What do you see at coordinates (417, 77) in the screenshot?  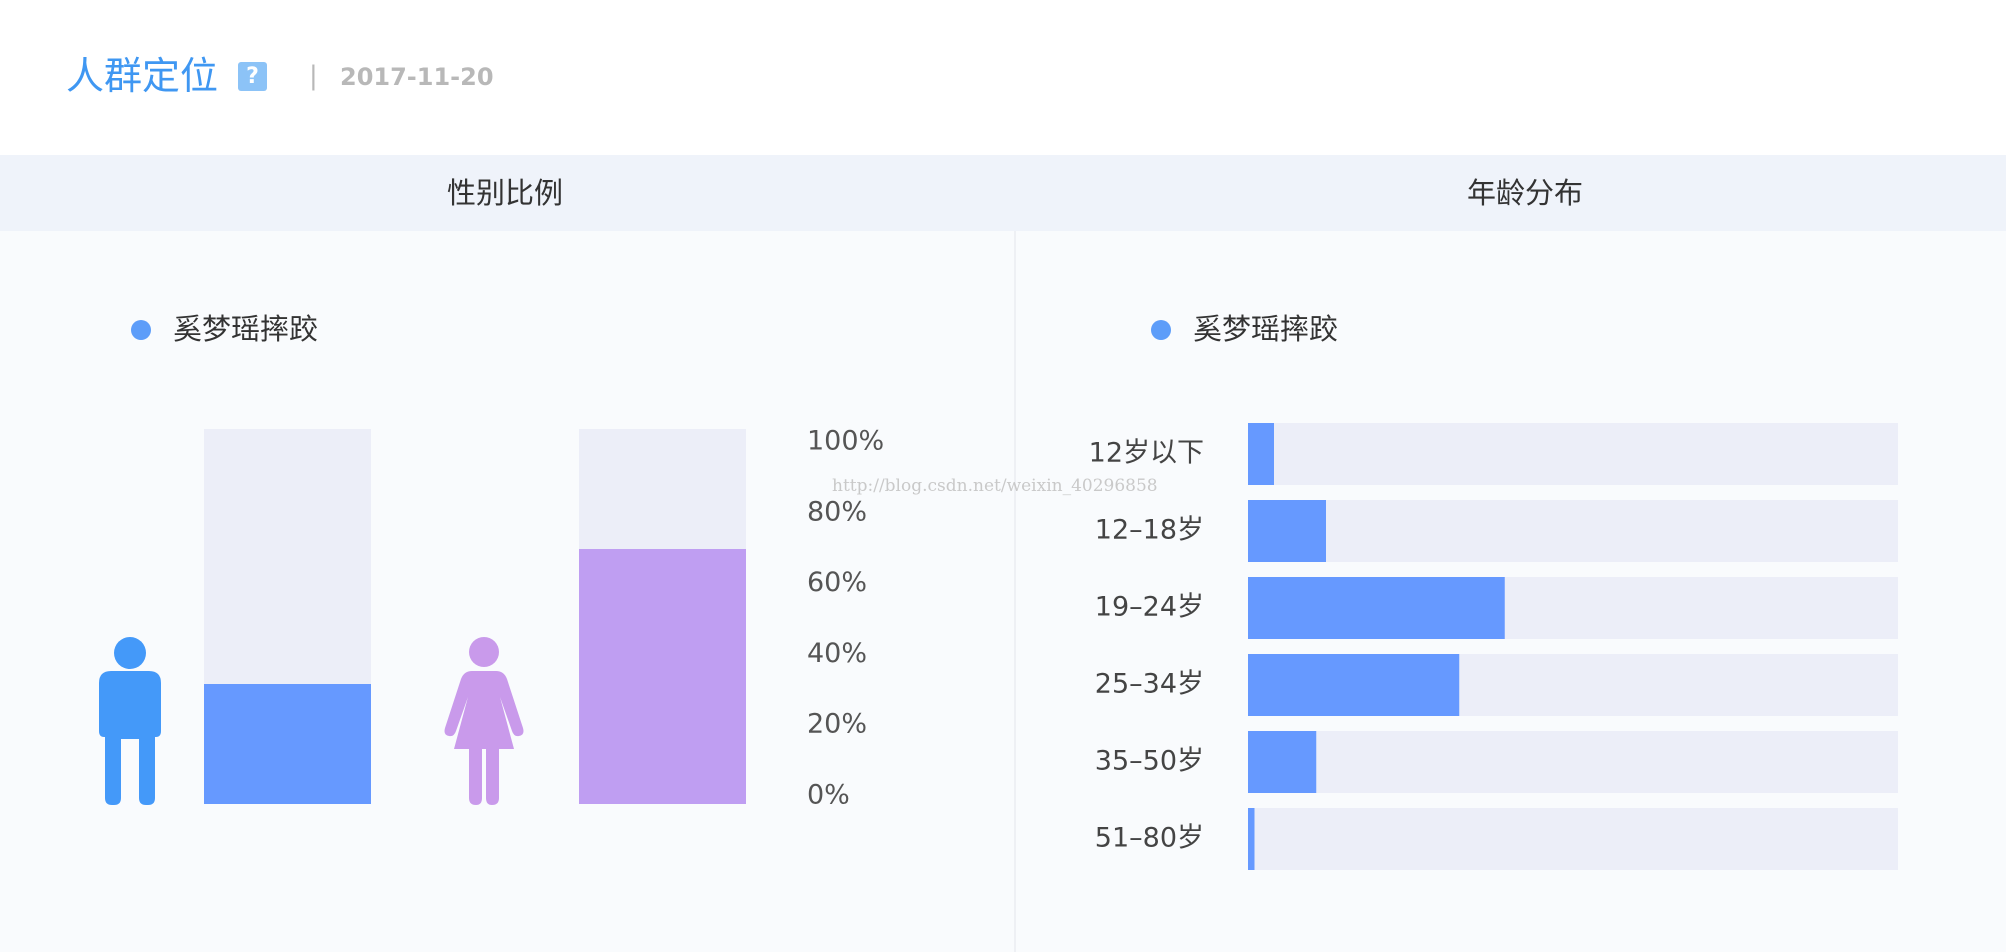 I see `date-label: 2017-11-20` at bounding box center [417, 77].